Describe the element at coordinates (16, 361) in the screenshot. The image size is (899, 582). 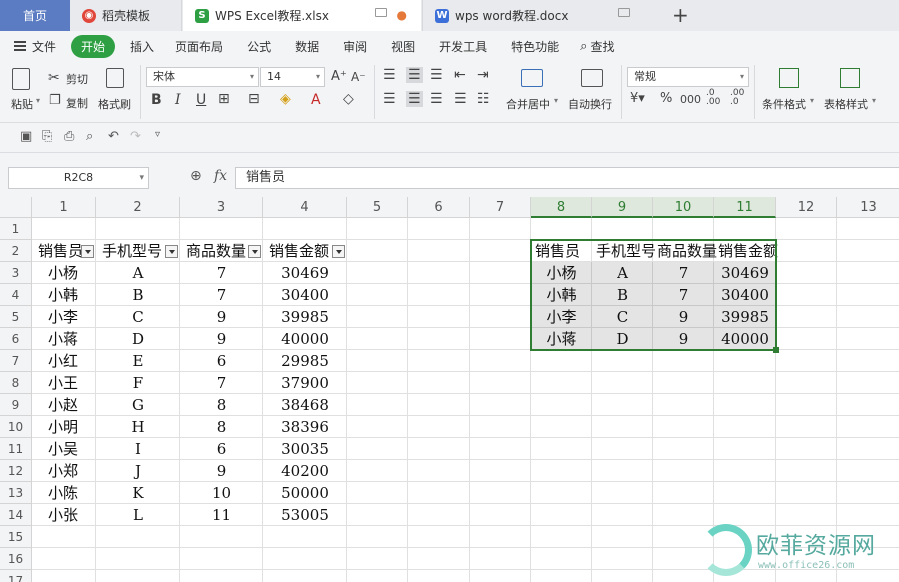
I see `row-header: 7` at that location.